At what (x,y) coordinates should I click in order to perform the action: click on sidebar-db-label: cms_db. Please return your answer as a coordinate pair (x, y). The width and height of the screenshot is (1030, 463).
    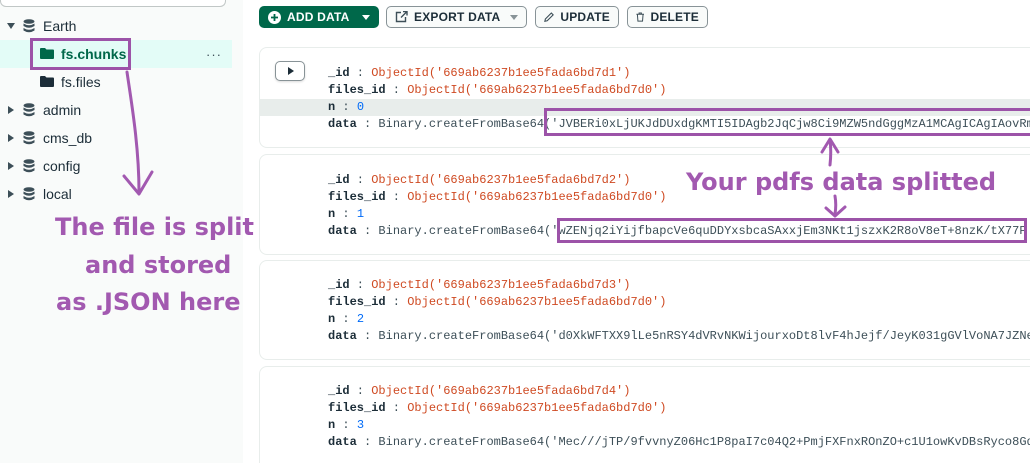
    Looking at the image, I should click on (68, 138).